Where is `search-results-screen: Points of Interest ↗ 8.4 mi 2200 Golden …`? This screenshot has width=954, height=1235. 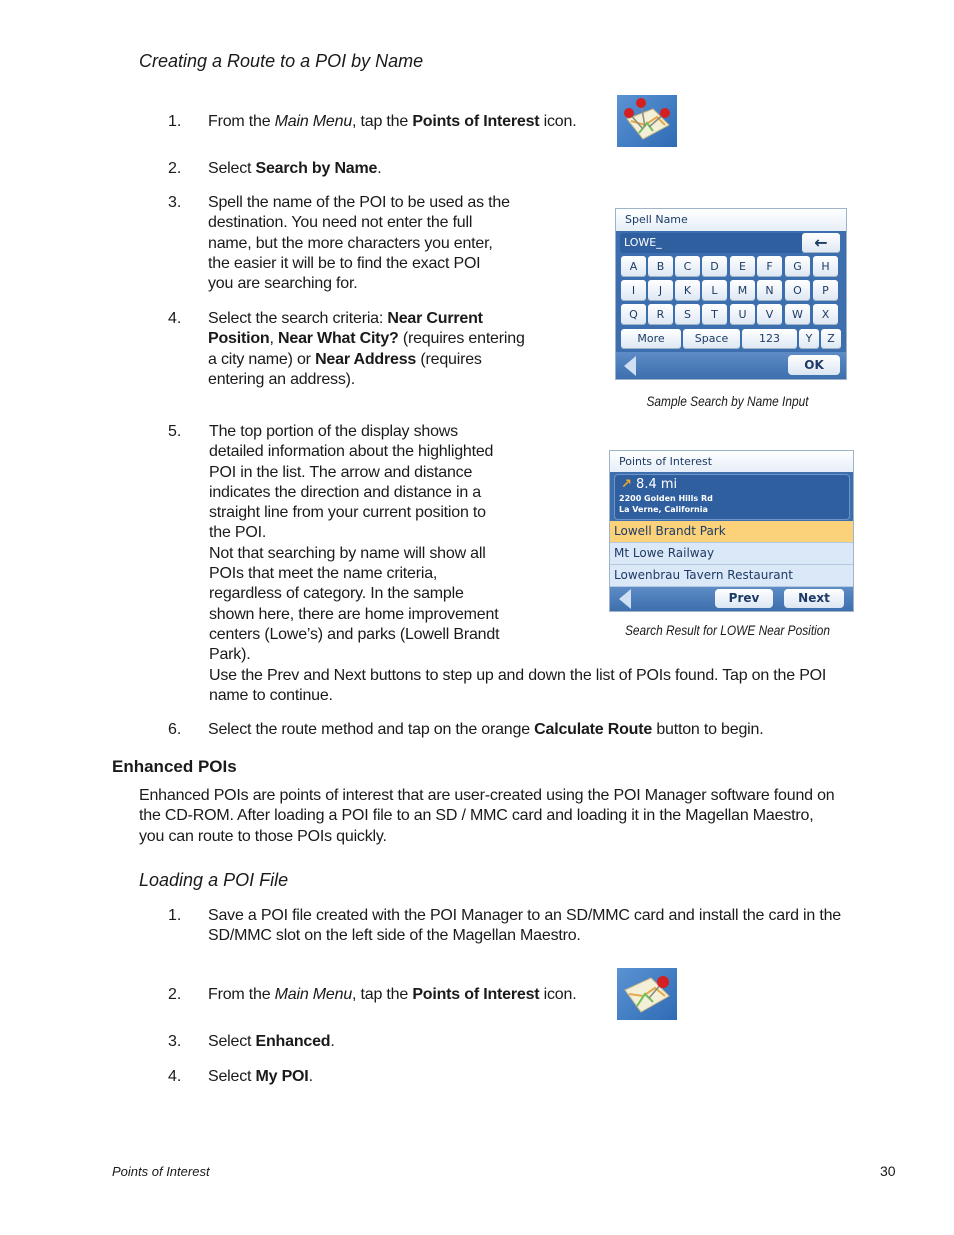
search-results-screen: Points of Interest ↗ 8.4 mi 2200 Golden … is located at coordinates (731, 531).